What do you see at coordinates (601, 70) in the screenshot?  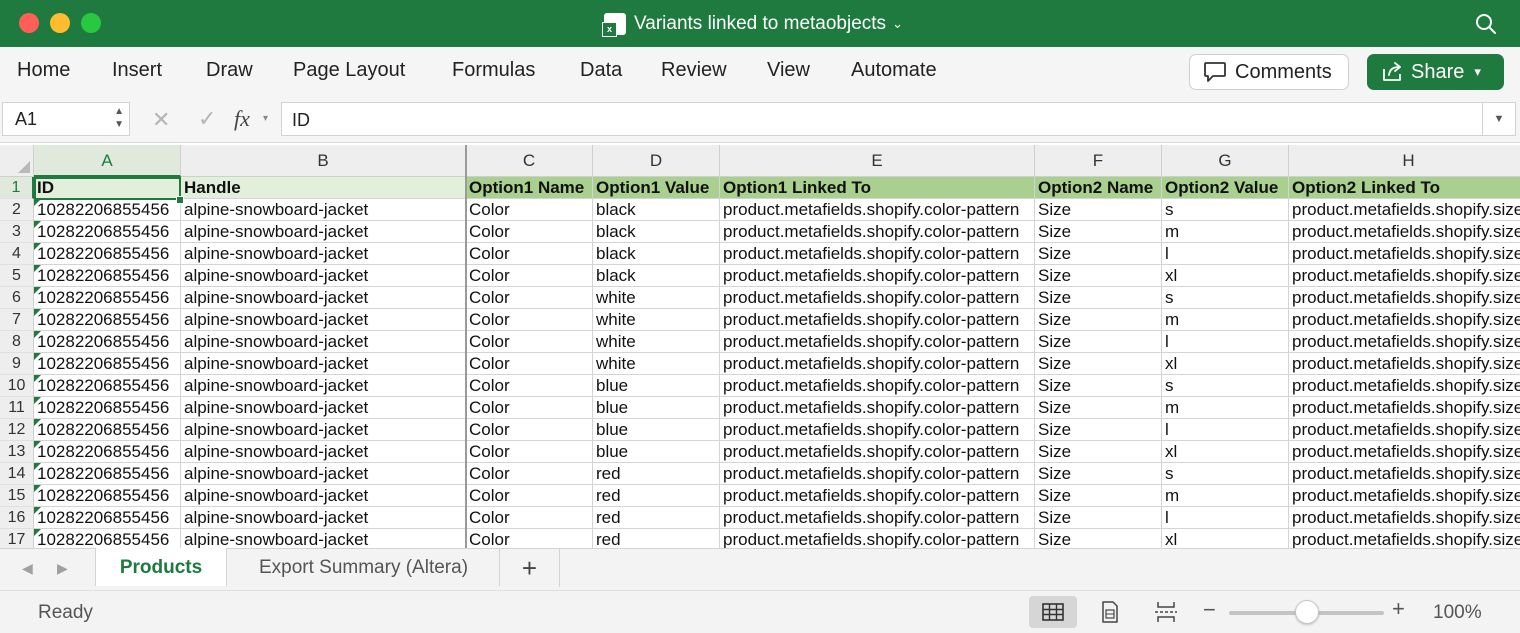 I see `tab-data: Data` at bounding box center [601, 70].